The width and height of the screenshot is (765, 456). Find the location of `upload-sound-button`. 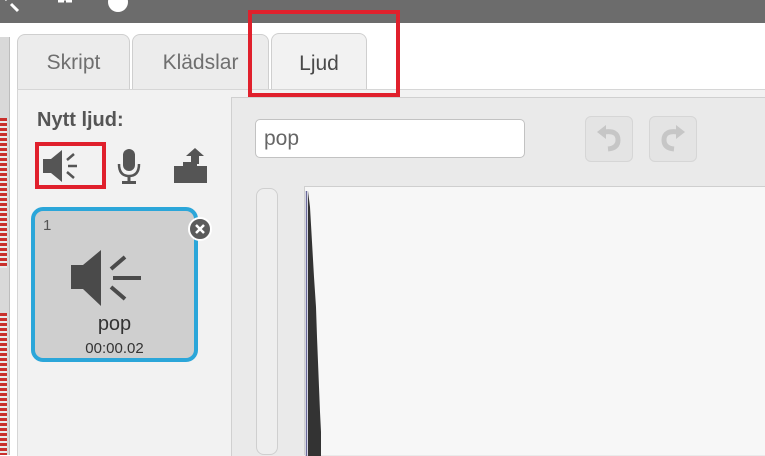

upload-sound-button is located at coordinates (191, 166).